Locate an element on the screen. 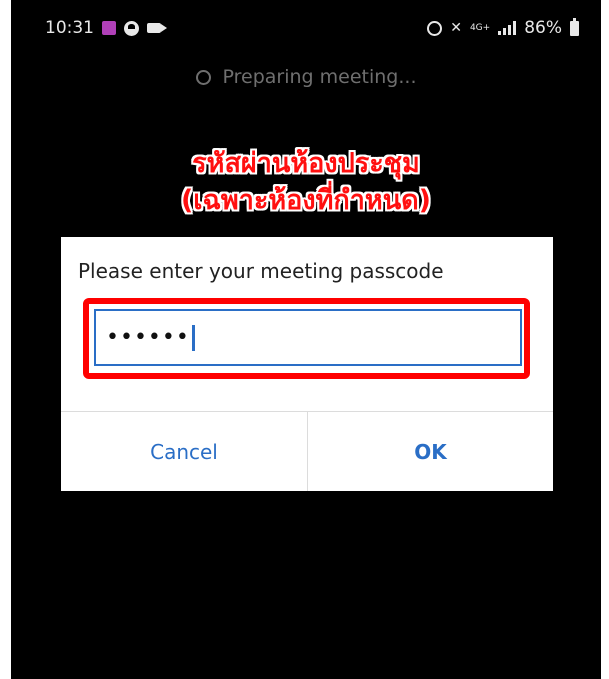 This screenshot has width=609, height=679. account-icon is located at coordinates (131, 28).